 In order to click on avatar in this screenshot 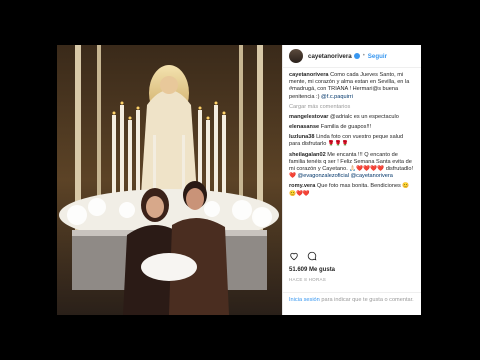, I will do `click(296, 56)`.